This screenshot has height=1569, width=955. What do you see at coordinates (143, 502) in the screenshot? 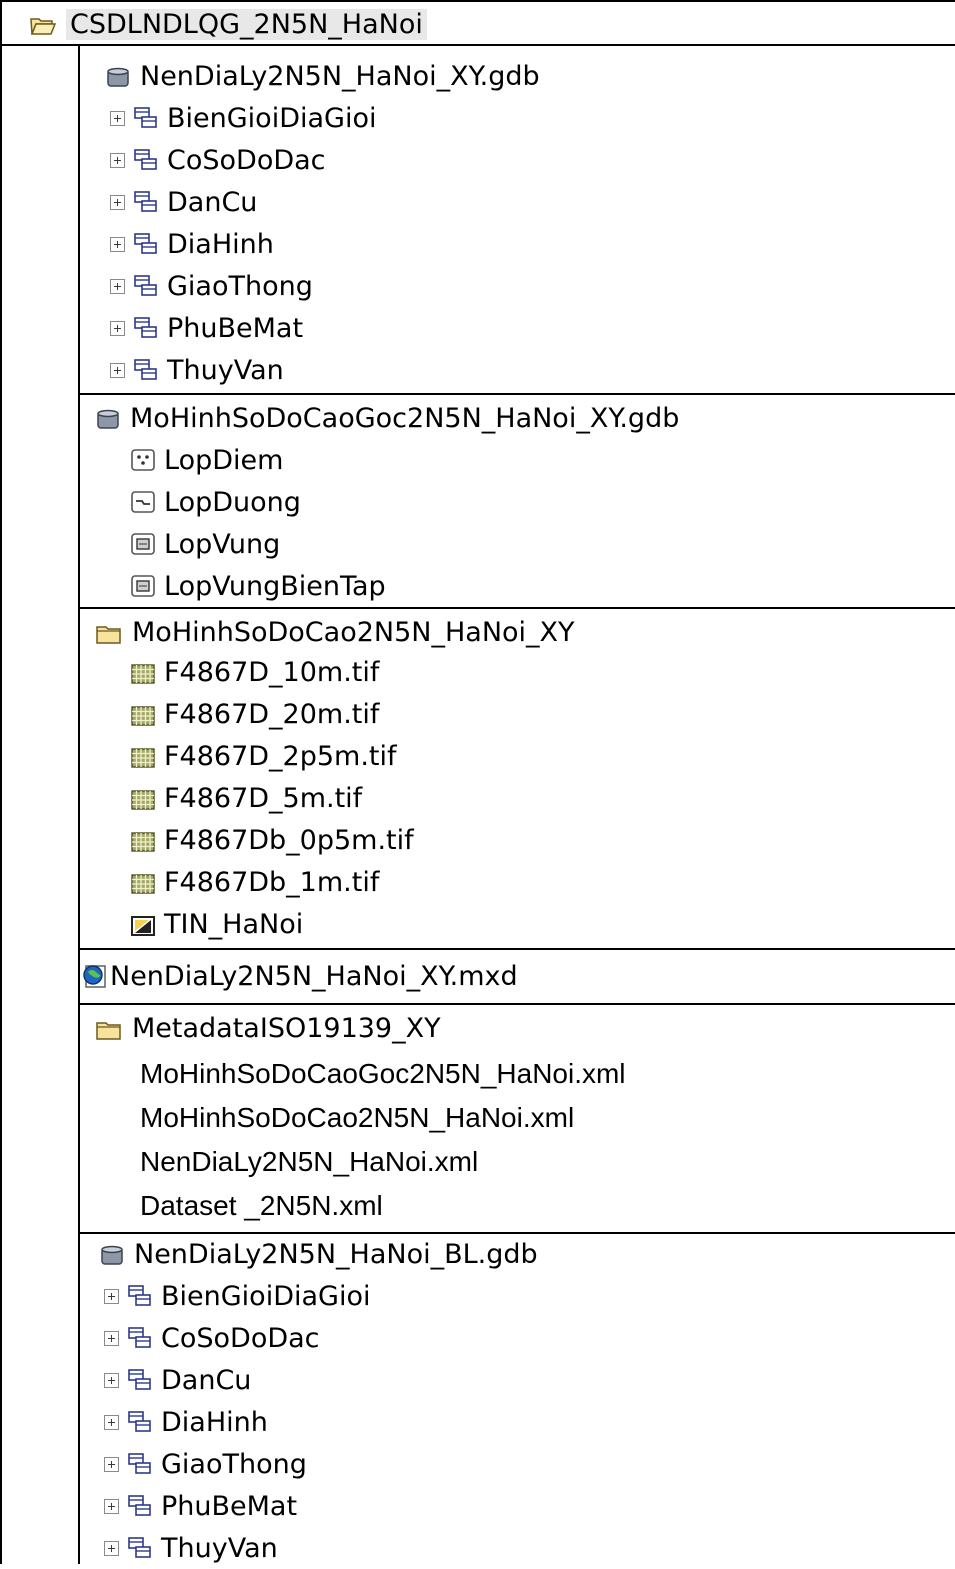
I see `line-feature-class-icon` at bounding box center [143, 502].